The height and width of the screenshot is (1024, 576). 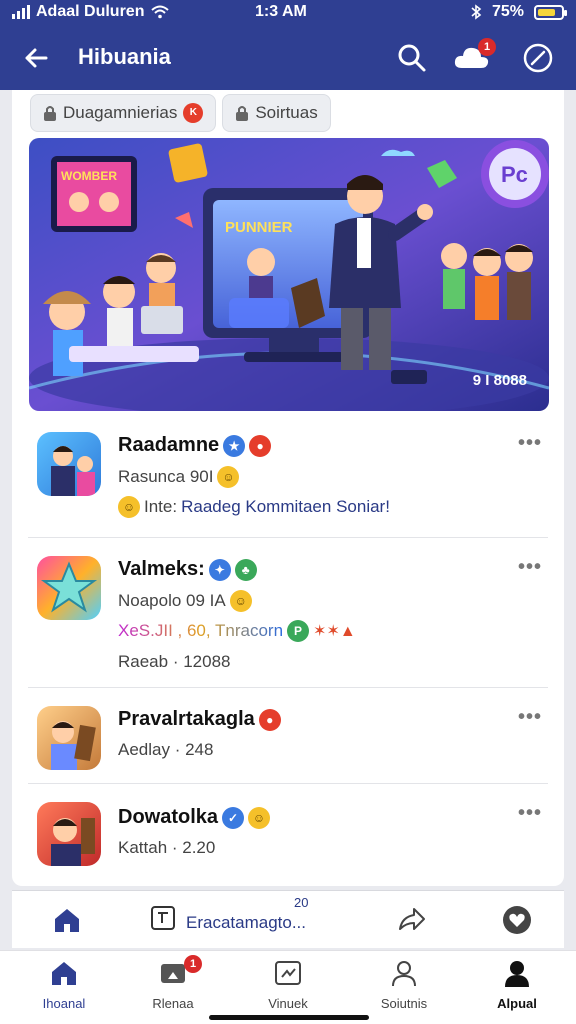 I want to click on post-author-name: Pravalrtakagla, so click(x=186, y=719).